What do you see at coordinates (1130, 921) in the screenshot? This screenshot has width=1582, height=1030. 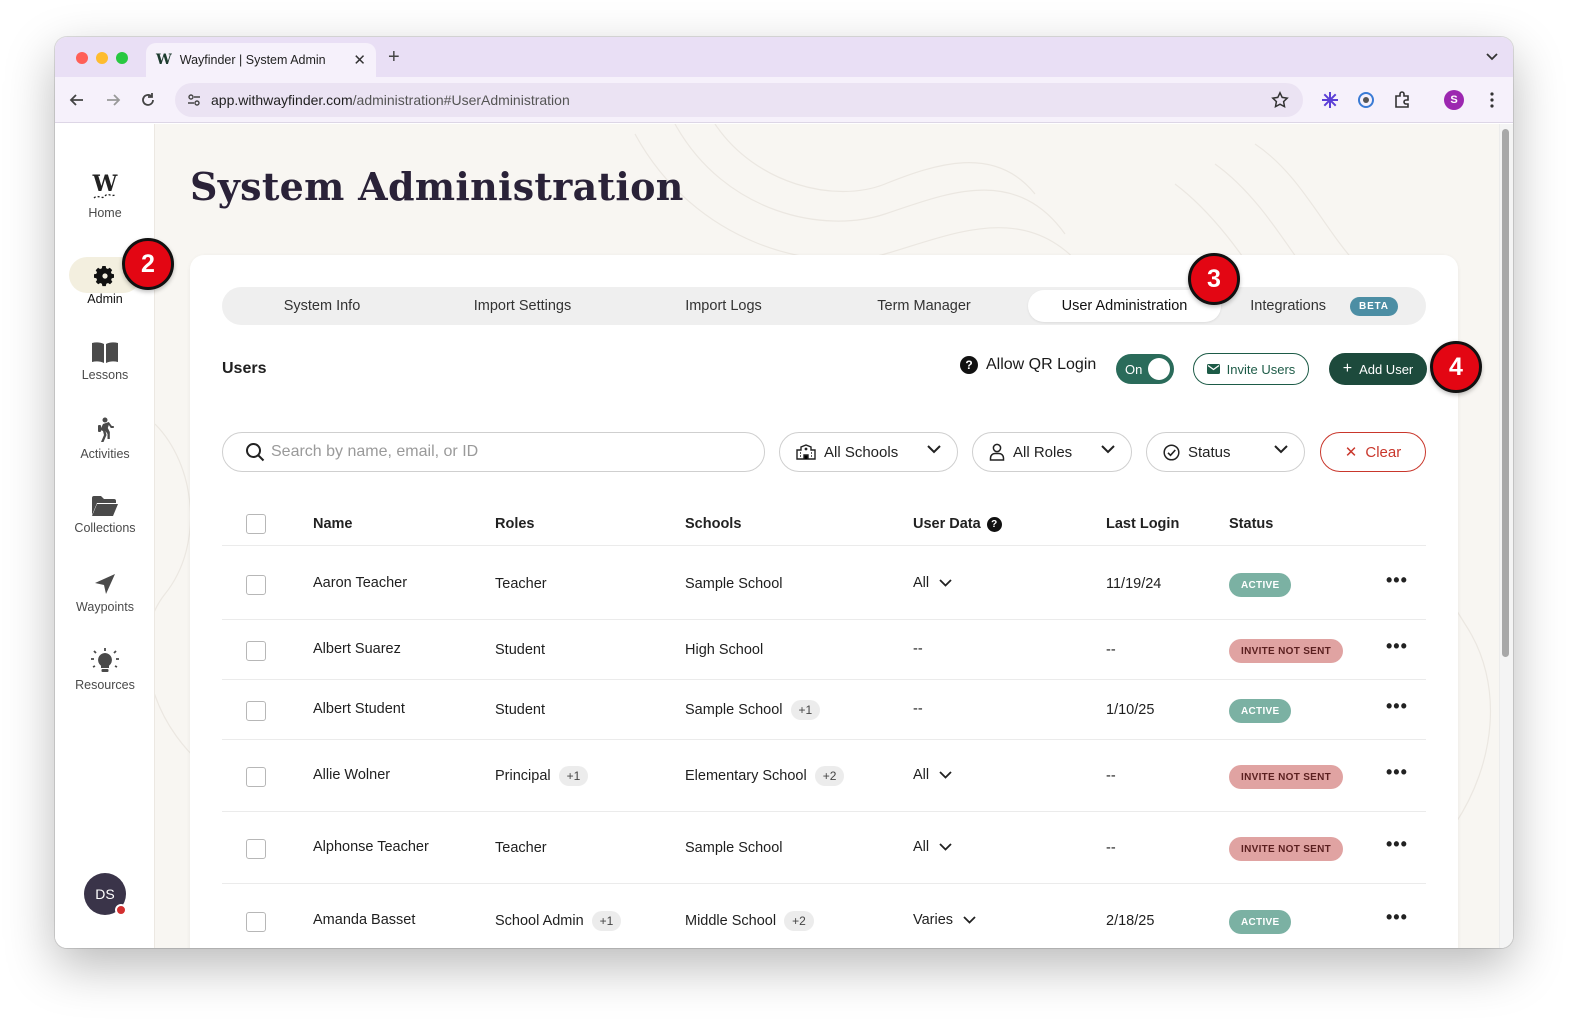 I see `row-last-login: 2/18/25` at bounding box center [1130, 921].